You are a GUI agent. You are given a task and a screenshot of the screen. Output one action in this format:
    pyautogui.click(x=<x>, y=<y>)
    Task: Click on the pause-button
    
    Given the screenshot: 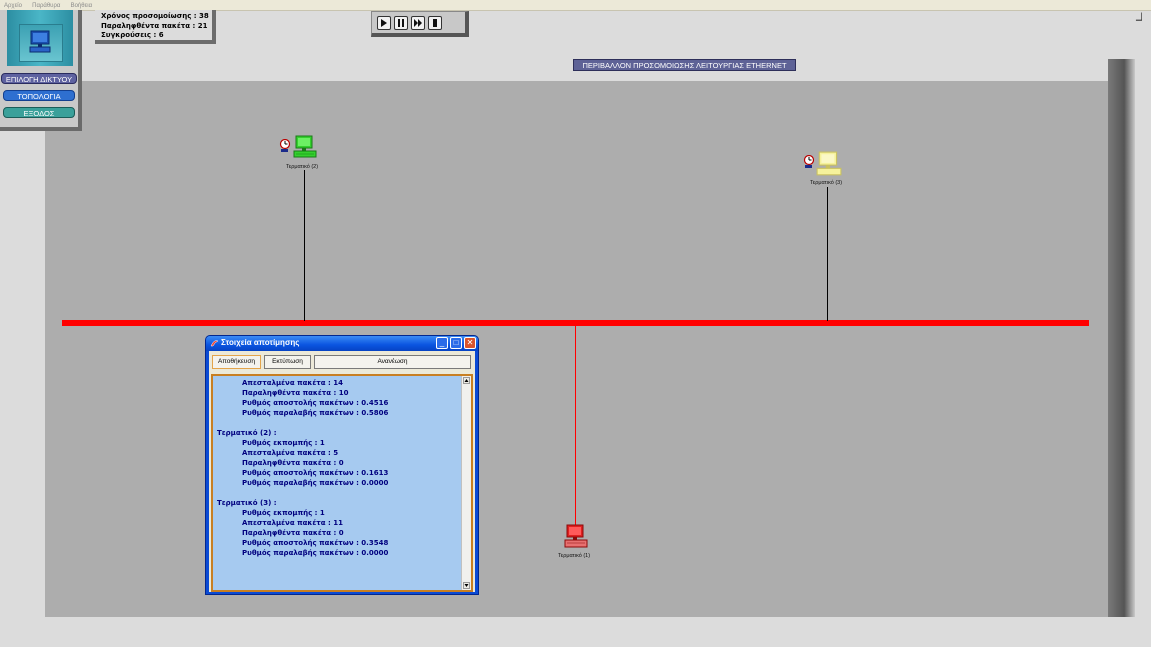 What is the action you would take?
    pyautogui.click(x=401, y=23)
    